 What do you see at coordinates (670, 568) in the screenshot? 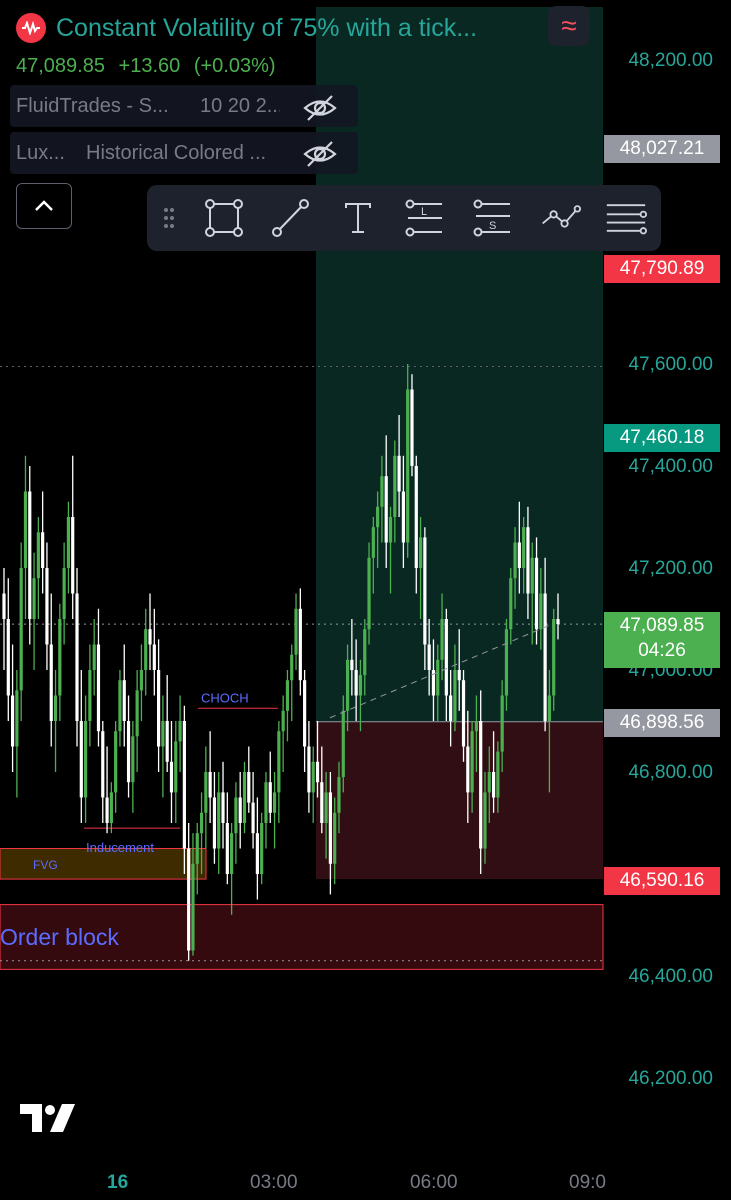
I see `price-axis-tick: 47,200.00` at bounding box center [670, 568].